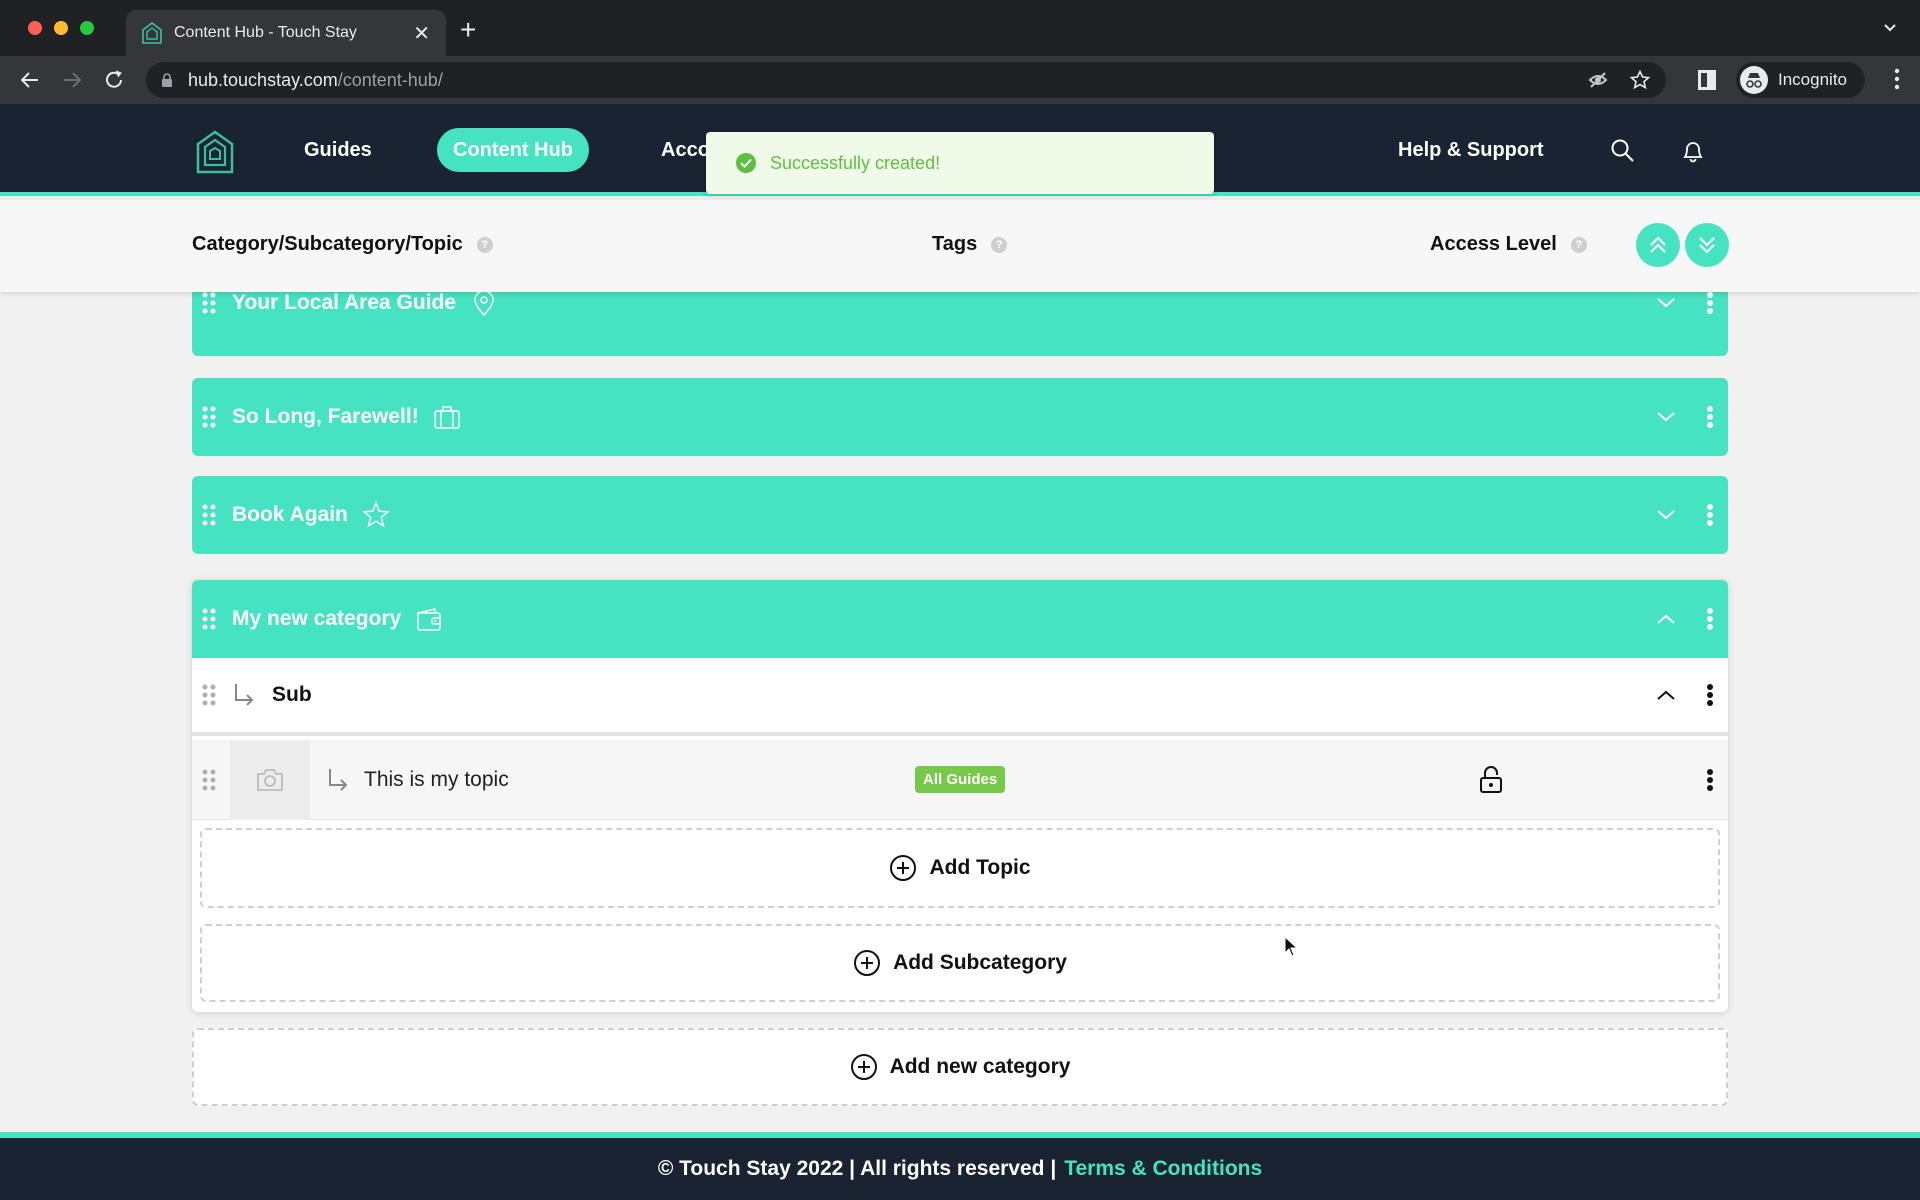 Image resolution: width=1920 pixels, height=1200 pixels. What do you see at coordinates (1897, 79) in the screenshot?
I see `chrome-menu-icon` at bounding box center [1897, 79].